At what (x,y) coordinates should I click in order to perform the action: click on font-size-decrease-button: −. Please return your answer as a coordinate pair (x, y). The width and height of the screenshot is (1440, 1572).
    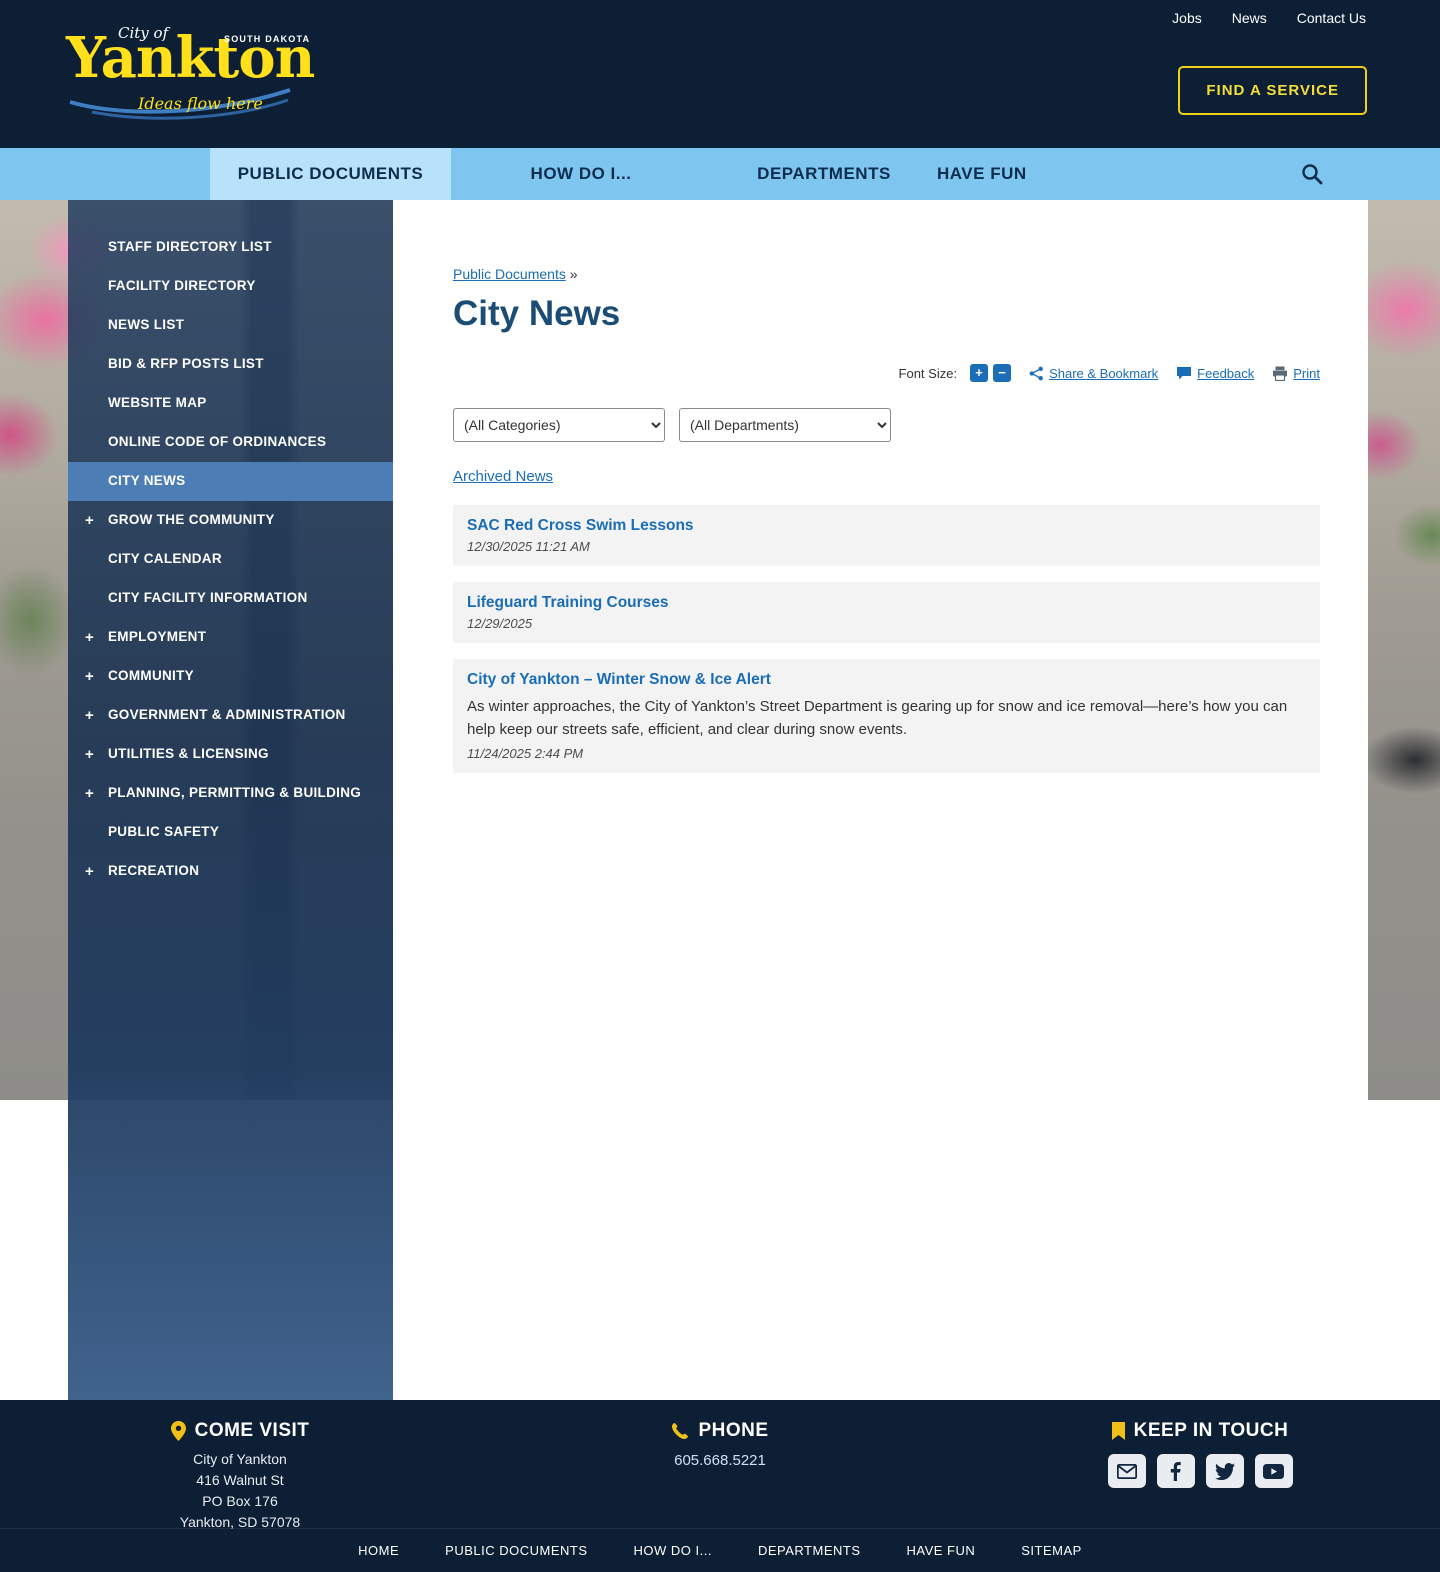
    Looking at the image, I should click on (1002, 373).